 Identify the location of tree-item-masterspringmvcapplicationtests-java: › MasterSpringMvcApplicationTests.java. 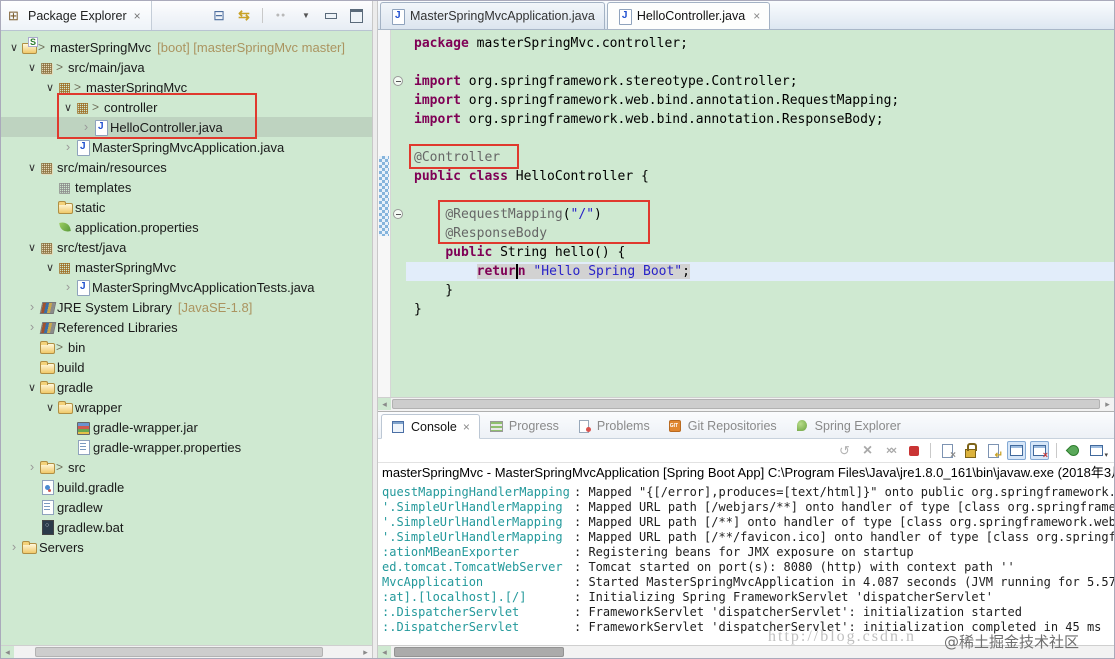
(186, 287).